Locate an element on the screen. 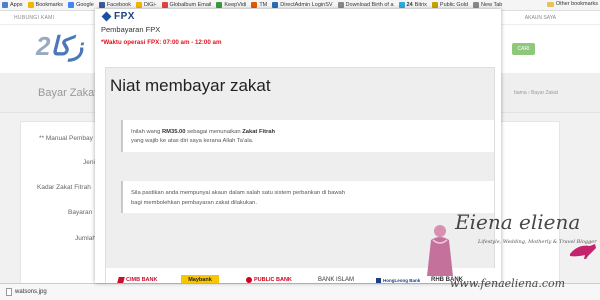 This screenshot has width=600, height=300. niat-middle: sebagai menunaikan is located at coordinates (214, 132).